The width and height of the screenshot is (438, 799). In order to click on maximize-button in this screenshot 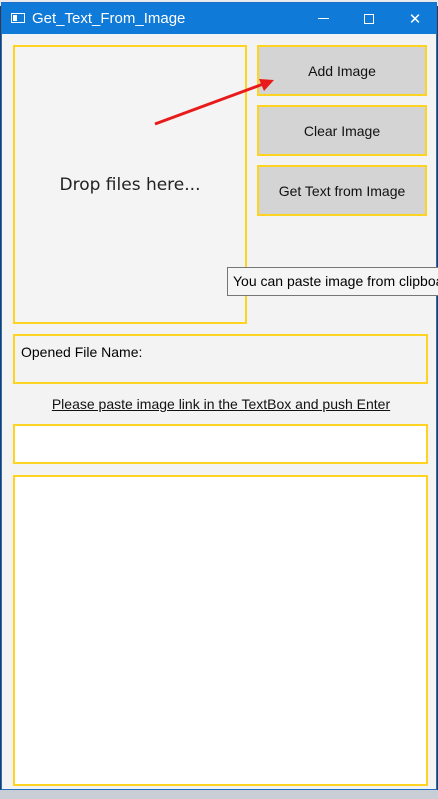, I will do `click(369, 18)`.